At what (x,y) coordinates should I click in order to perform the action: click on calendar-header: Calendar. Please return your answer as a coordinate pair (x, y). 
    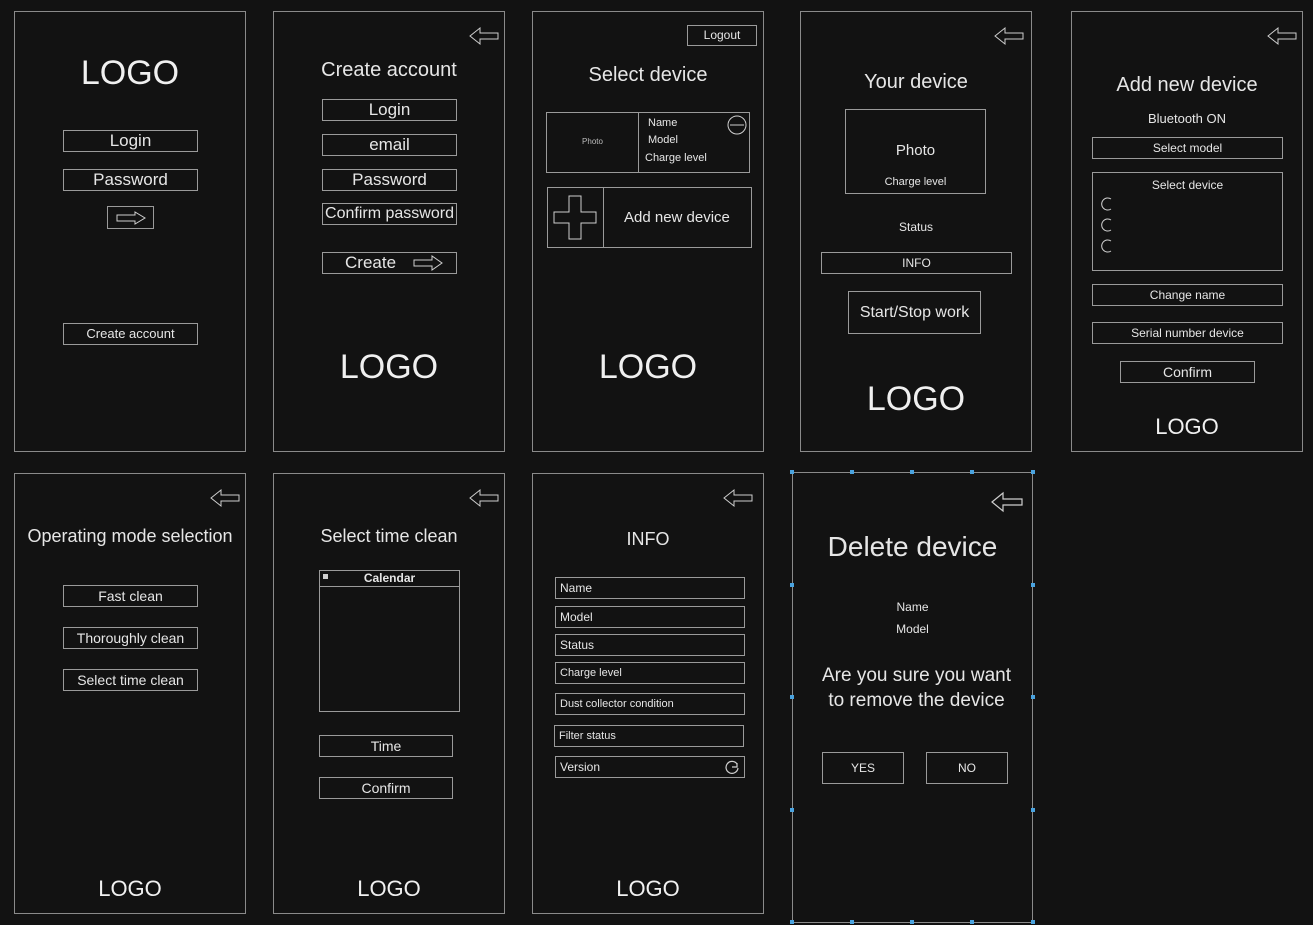
    Looking at the image, I should click on (389, 579).